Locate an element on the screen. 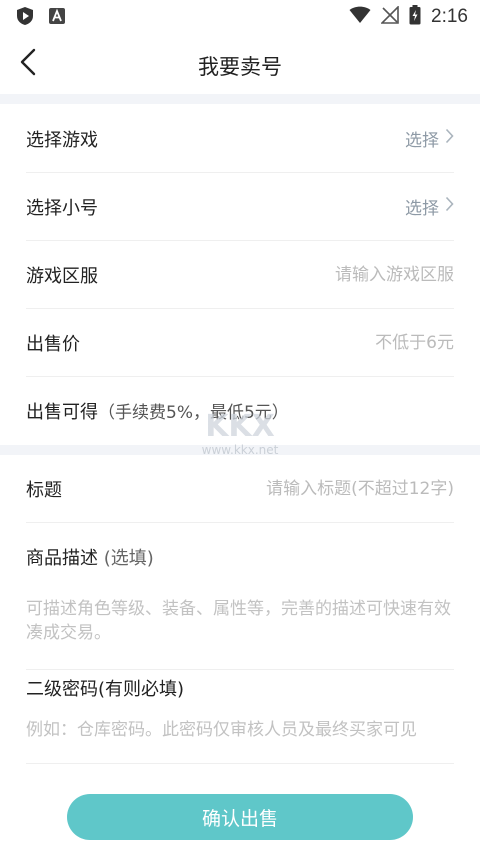 This screenshot has height=853, width=480. app-bar: 我要卖号 is located at coordinates (240, 64).